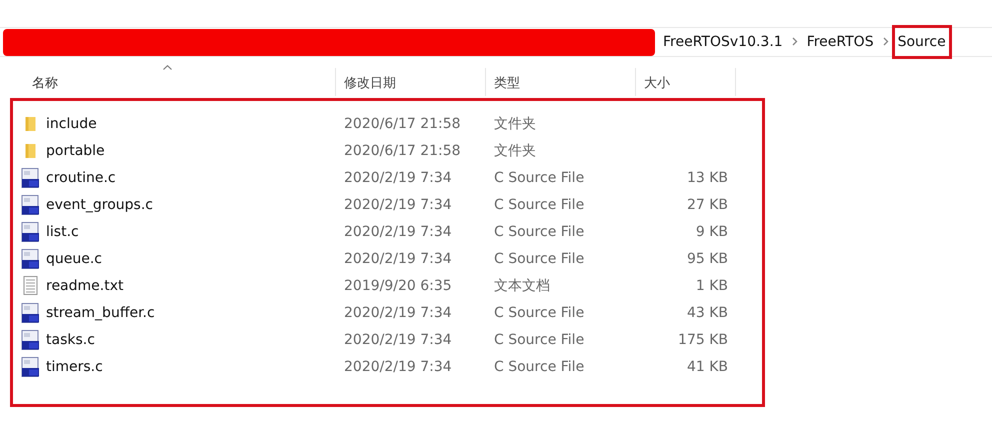 The height and width of the screenshot is (423, 992). I want to click on file-size: 41 KB, so click(707, 366).